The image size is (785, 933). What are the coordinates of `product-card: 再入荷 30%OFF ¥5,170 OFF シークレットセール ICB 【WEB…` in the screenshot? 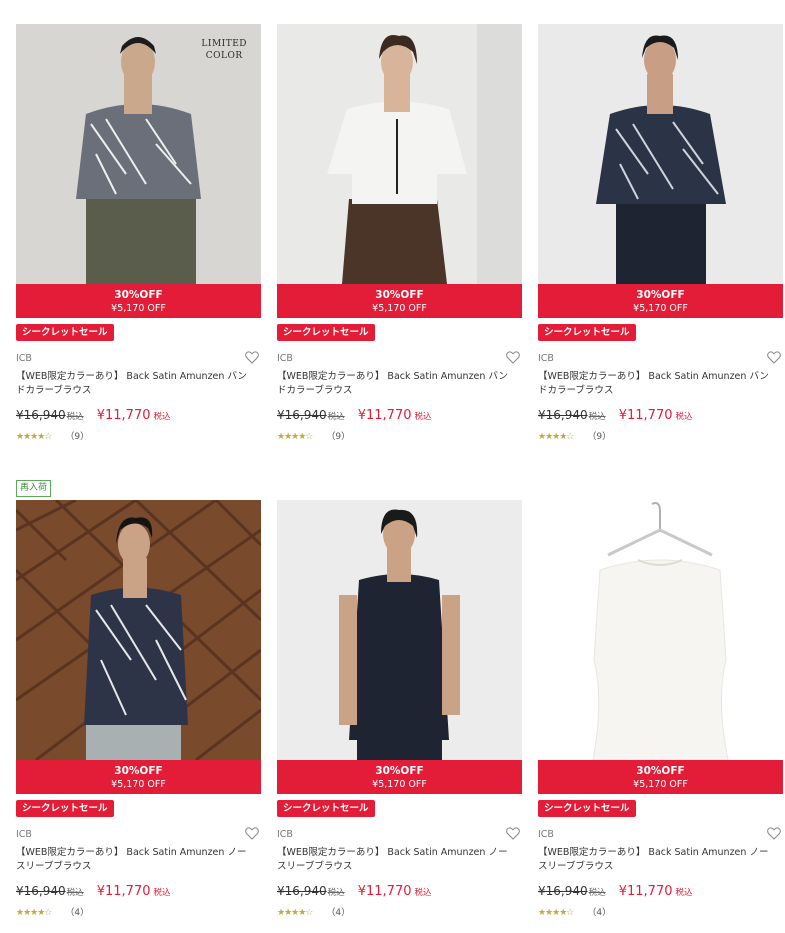 It's located at (138, 700).